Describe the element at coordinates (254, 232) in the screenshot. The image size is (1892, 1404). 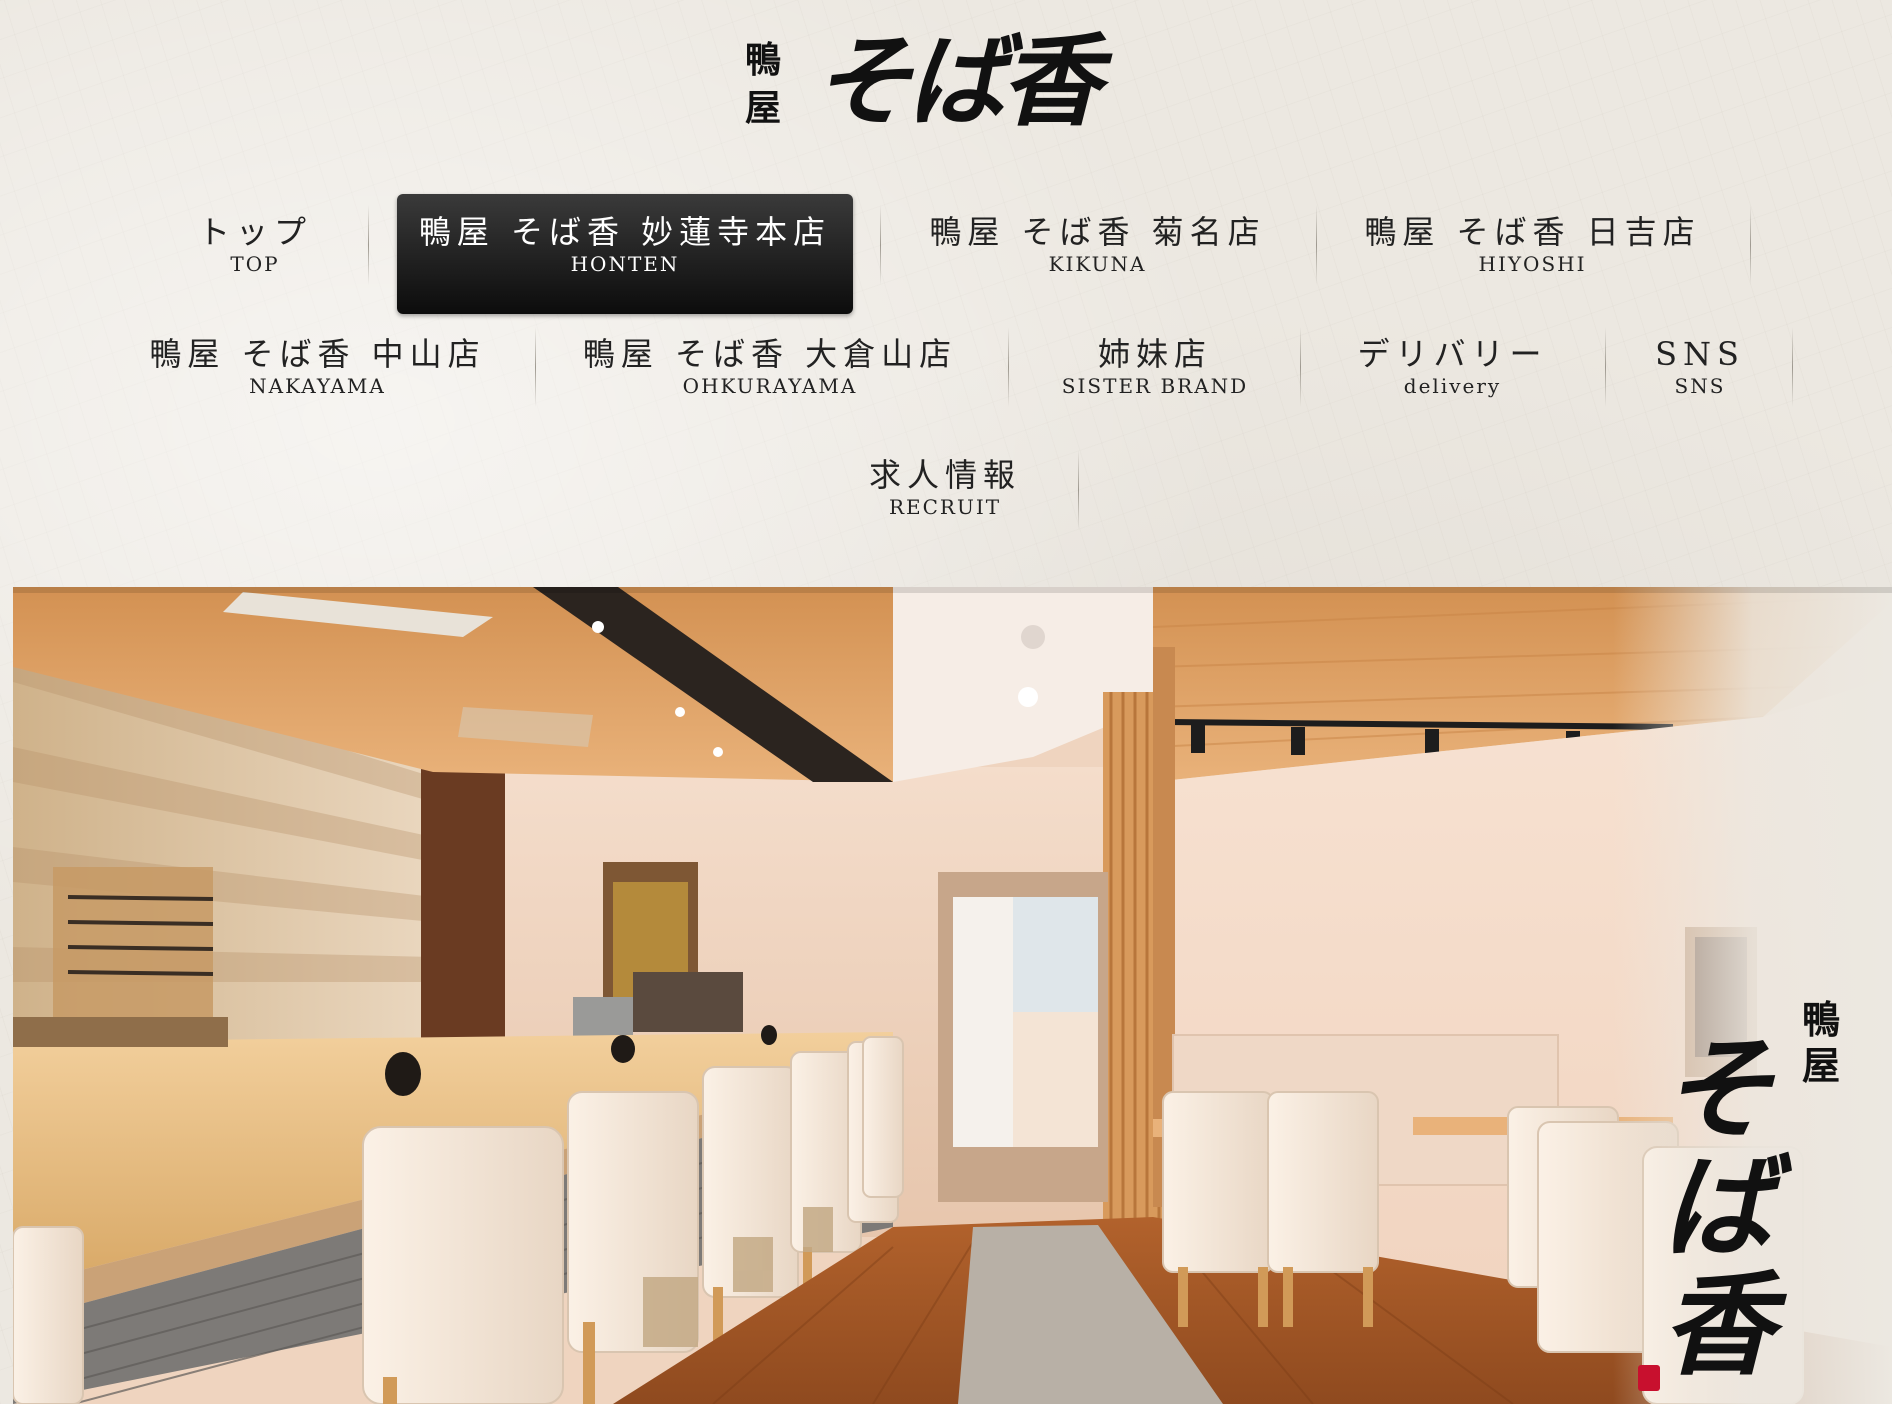
I see `nav-item-label-jp: トップ` at that location.